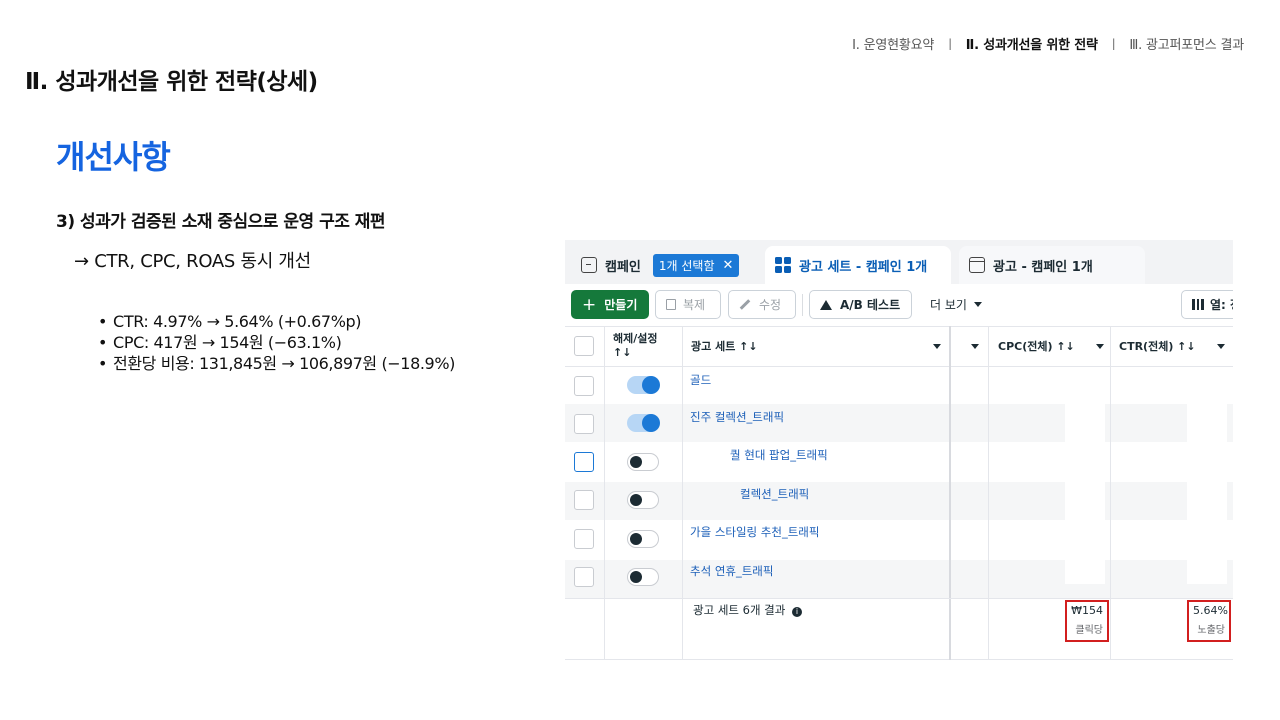 This screenshot has width=1280, height=720. Describe the element at coordinates (694, 305) in the screenshot. I see `duplicate-button-label: 복제` at that location.